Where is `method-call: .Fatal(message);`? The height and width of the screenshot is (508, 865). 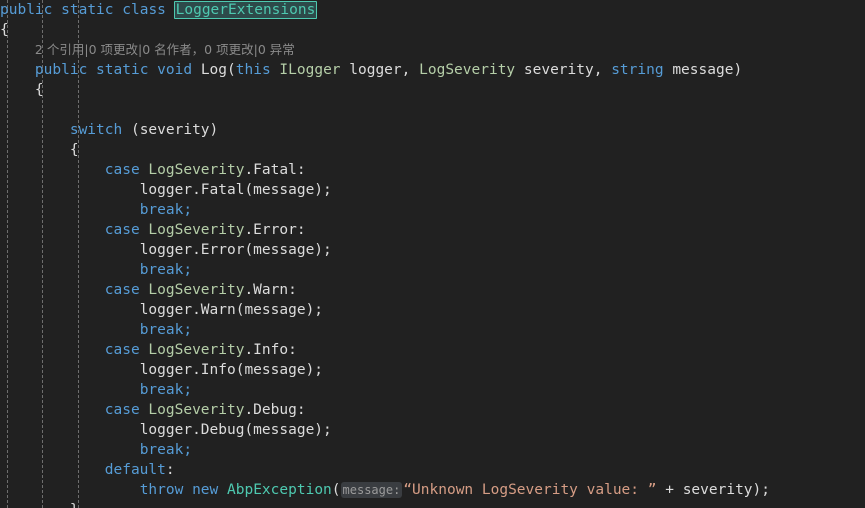 method-call: .Fatal(message); is located at coordinates (262, 190).